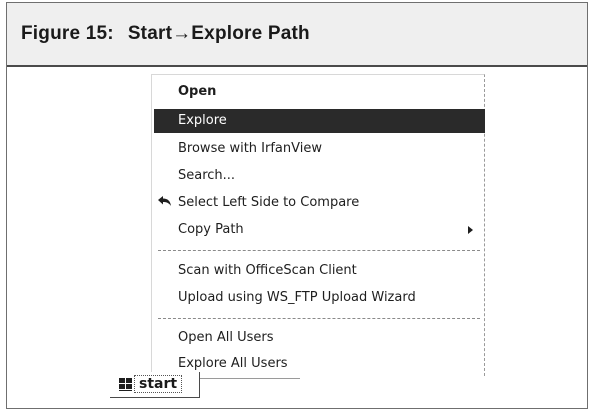 Image resolution: width=595 pixels, height=413 pixels. I want to click on menu-item-label: Explore All Users, so click(233, 363).